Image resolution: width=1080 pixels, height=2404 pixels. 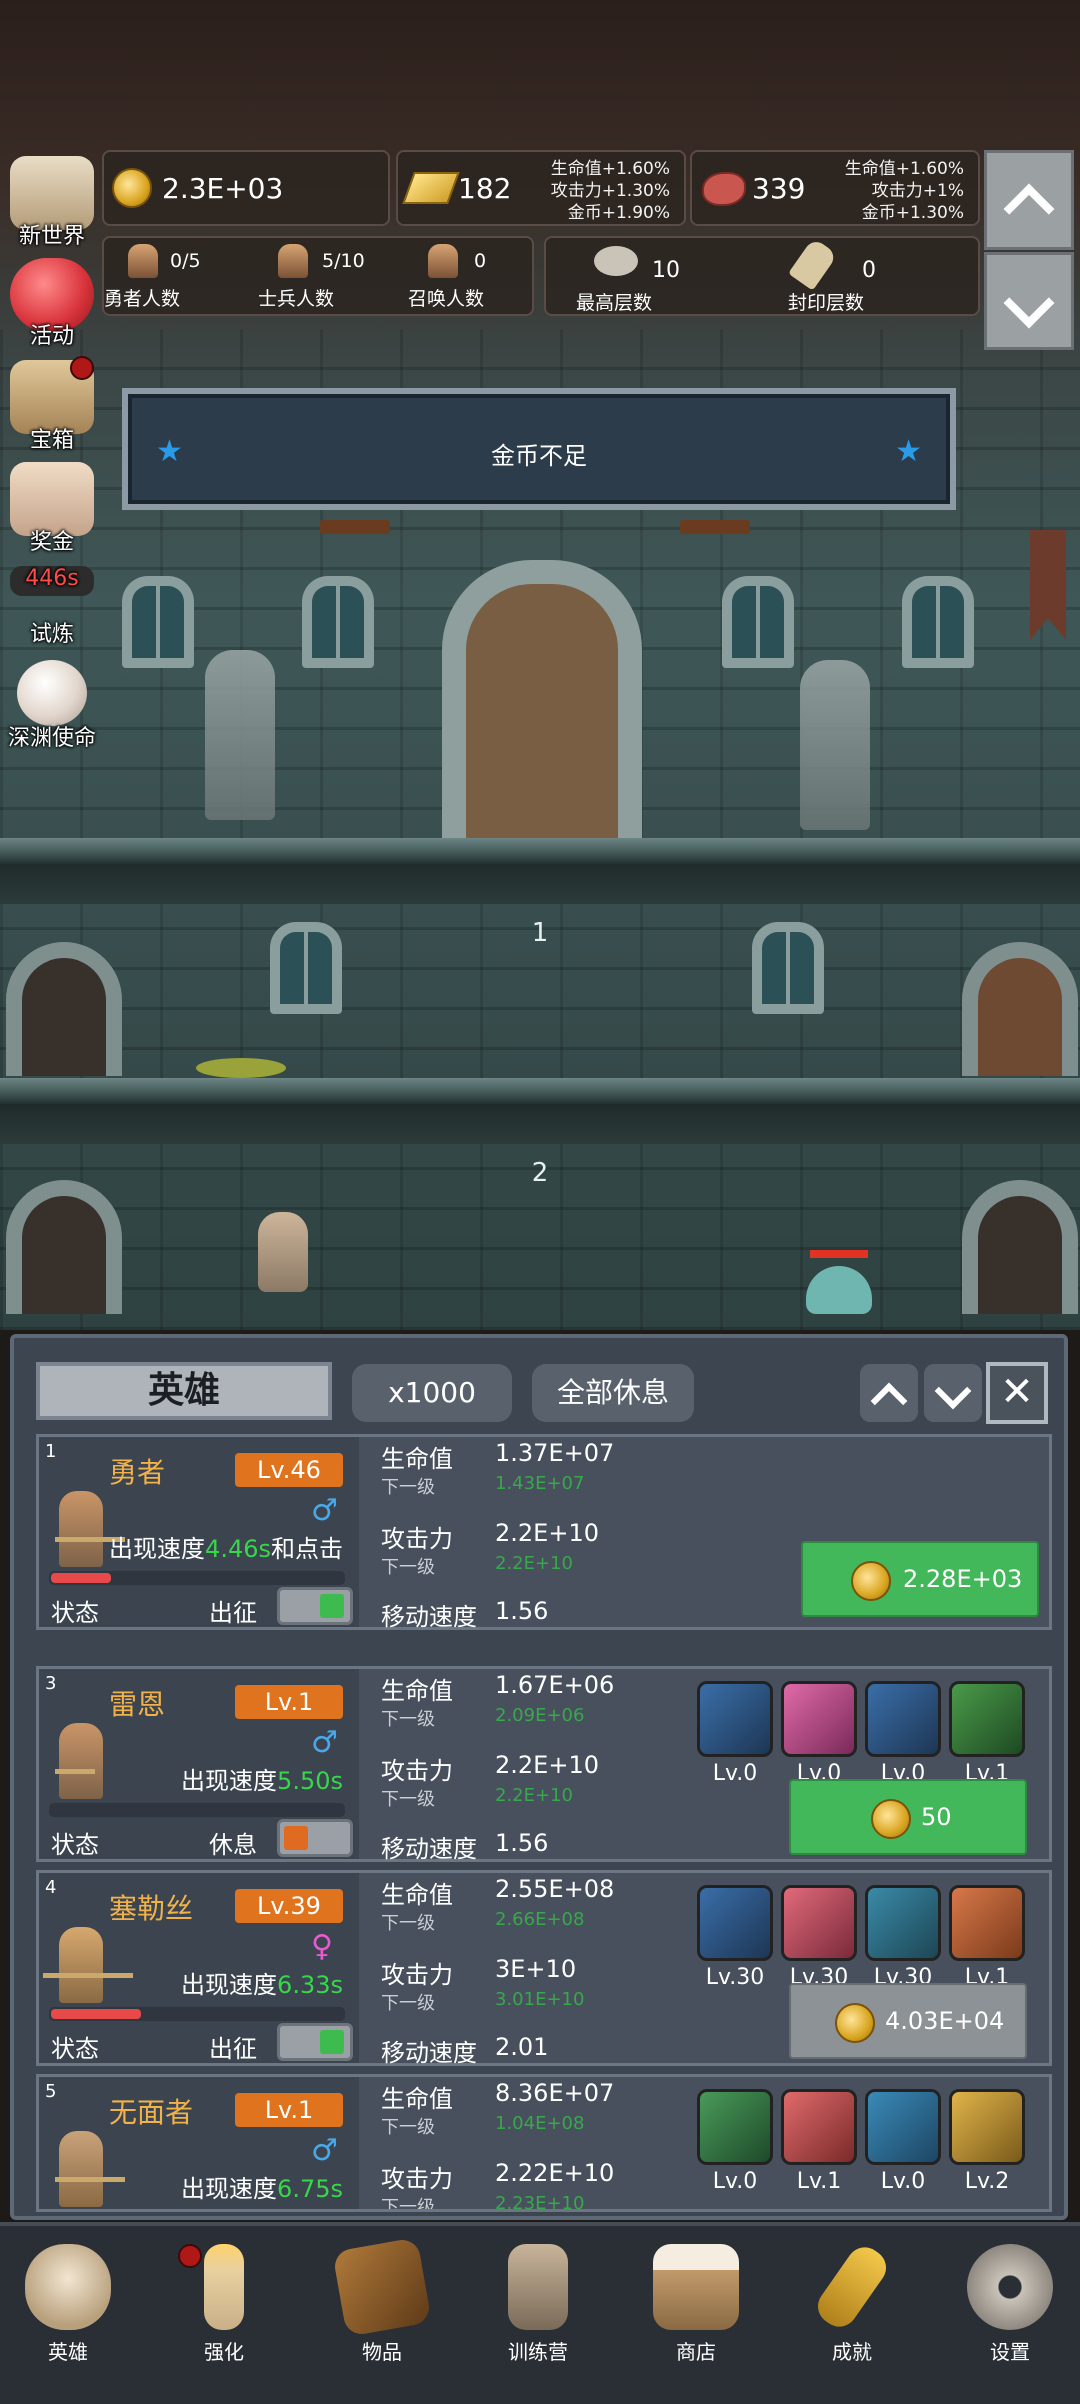 What do you see at coordinates (819, 1923) in the screenshot?
I see `equip-beast-icon` at bounding box center [819, 1923].